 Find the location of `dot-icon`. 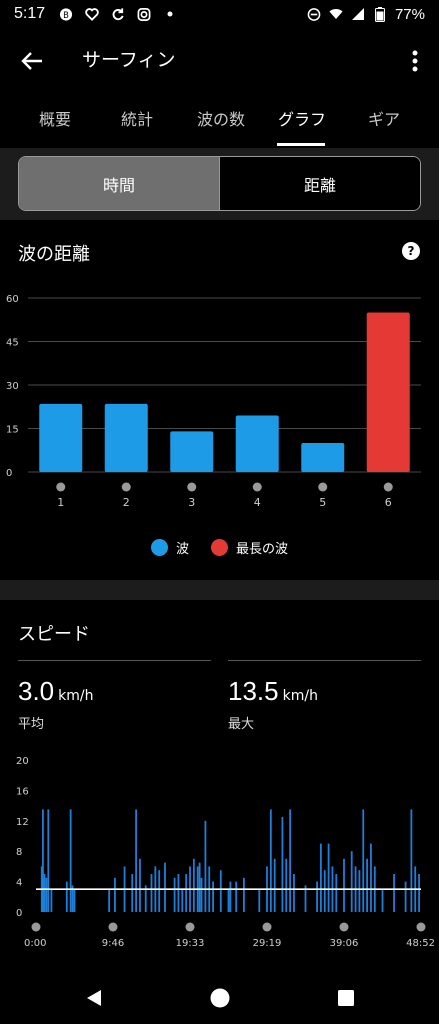

dot-icon is located at coordinates (170, 14).